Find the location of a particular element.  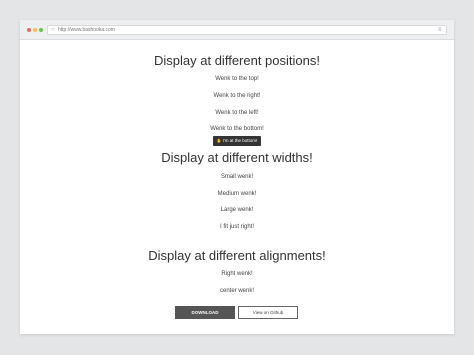

url-text: http://www.bashooka.com is located at coordinates (86, 30).